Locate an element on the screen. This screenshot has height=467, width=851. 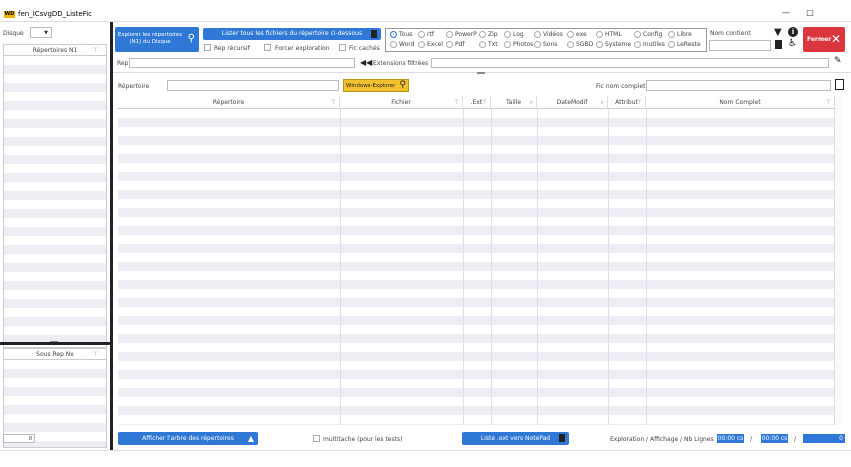
chevron-down-icon: ▼ is located at coordinates (46, 33).